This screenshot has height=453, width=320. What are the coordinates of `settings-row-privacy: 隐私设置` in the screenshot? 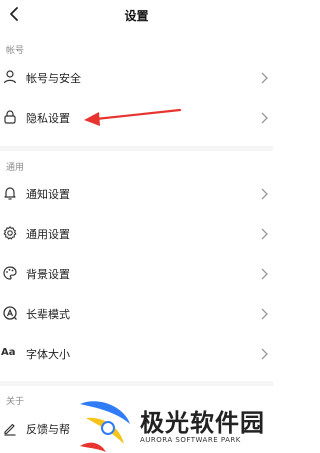 It's located at (136, 118).